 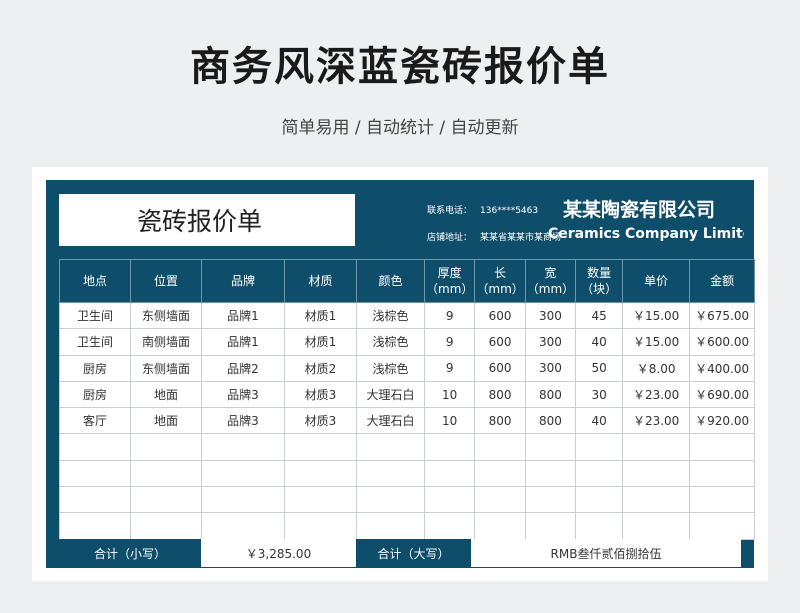 I want to click on doc-title-box: 瓷砖报价单, so click(x=207, y=220).